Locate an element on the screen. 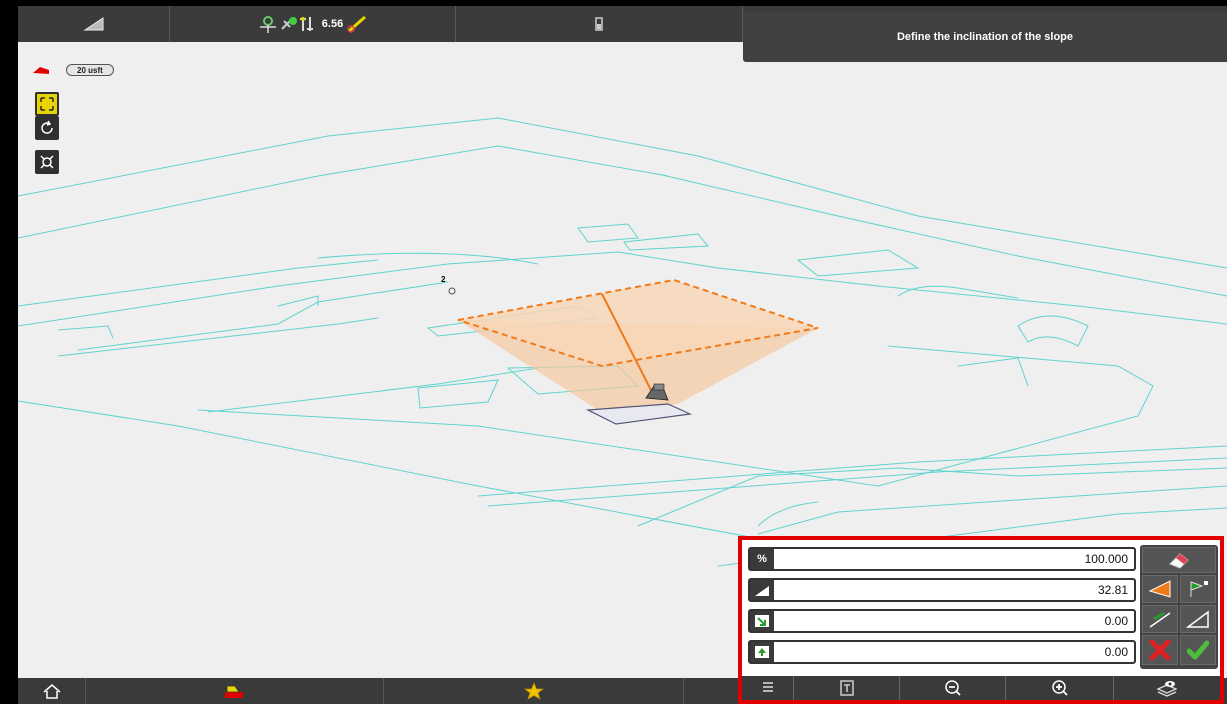 The width and height of the screenshot is (1227, 704). scale-indicator: 20 usft is located at coordinates (73, 70).